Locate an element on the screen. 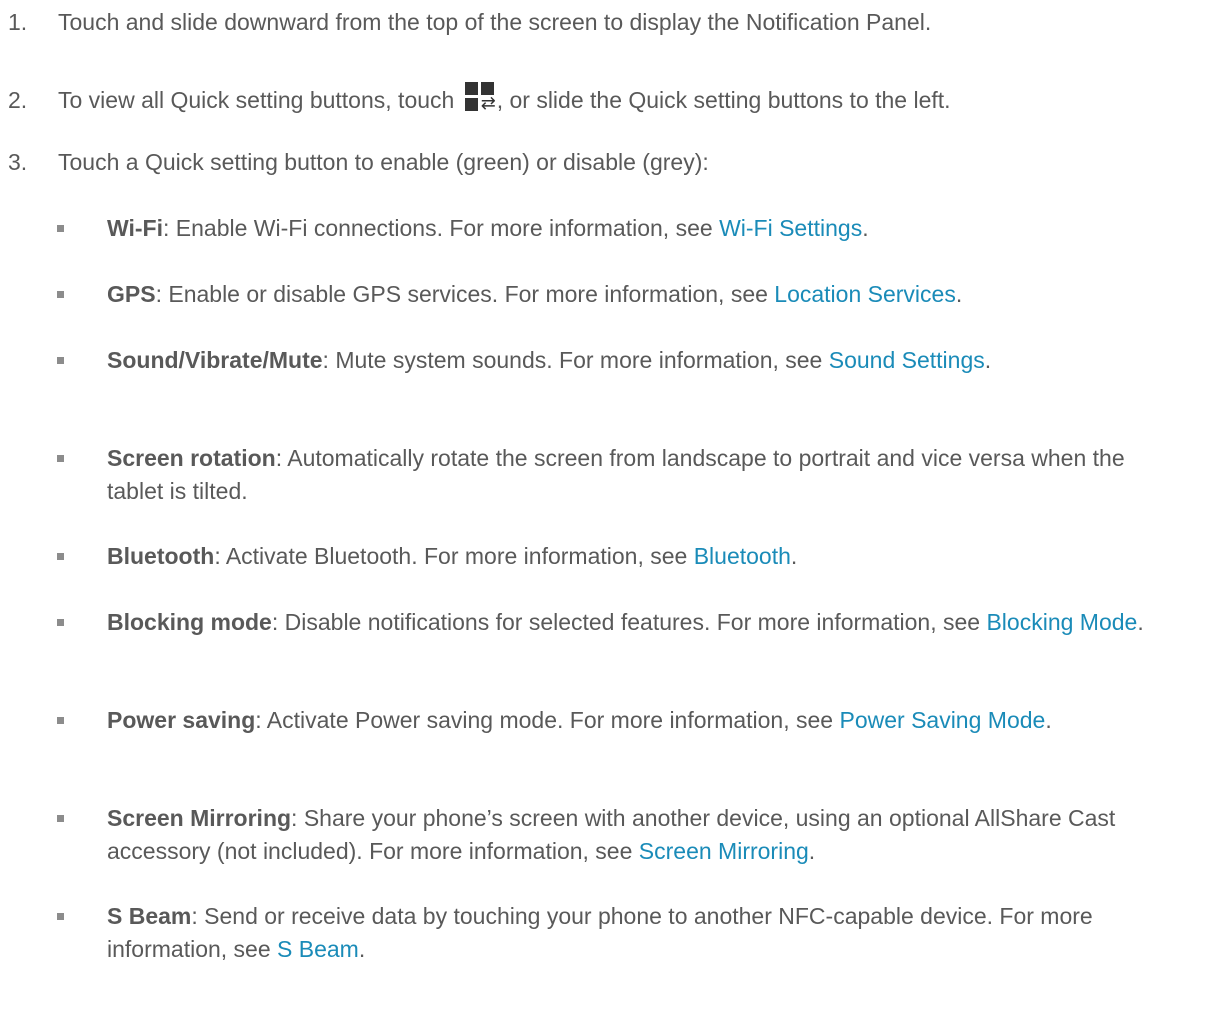 The height and width of the screenshot is (1015, 1215). step-number: 3. is located at coordinates (18, 162).